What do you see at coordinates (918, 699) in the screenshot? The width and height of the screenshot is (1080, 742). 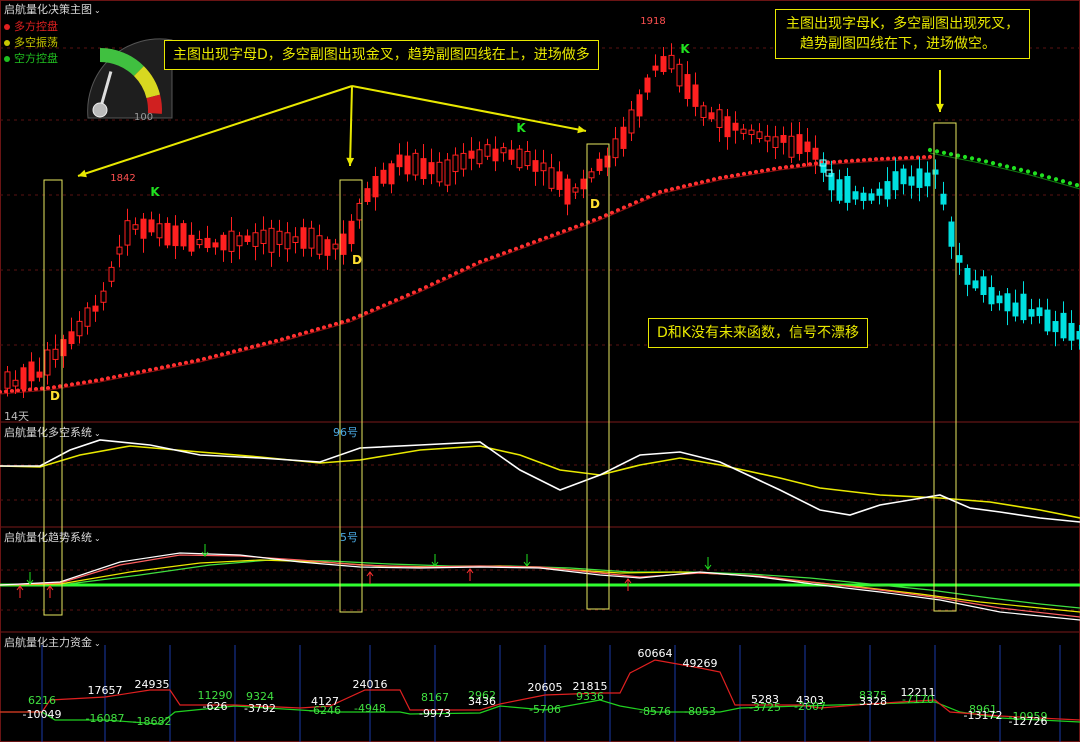 I see `capital-value-label: -7170` at bounding box center [918, 699].